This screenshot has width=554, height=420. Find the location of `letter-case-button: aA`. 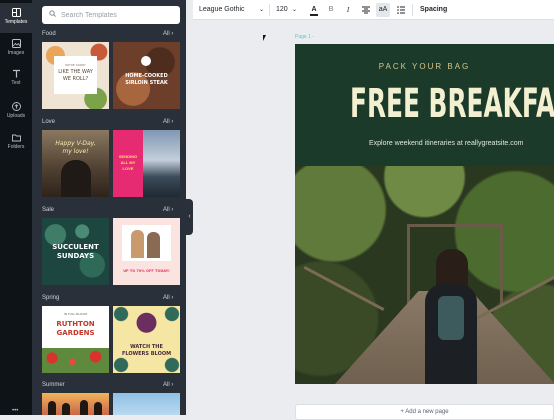

letter-case-button: aA is located at coordinates (383, 10).